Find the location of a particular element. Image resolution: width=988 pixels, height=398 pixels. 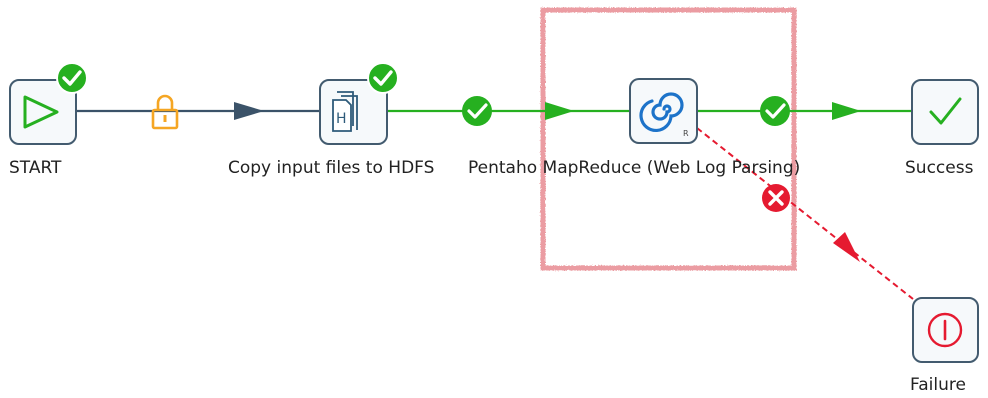

start-node is located at coordinates (48, 103).